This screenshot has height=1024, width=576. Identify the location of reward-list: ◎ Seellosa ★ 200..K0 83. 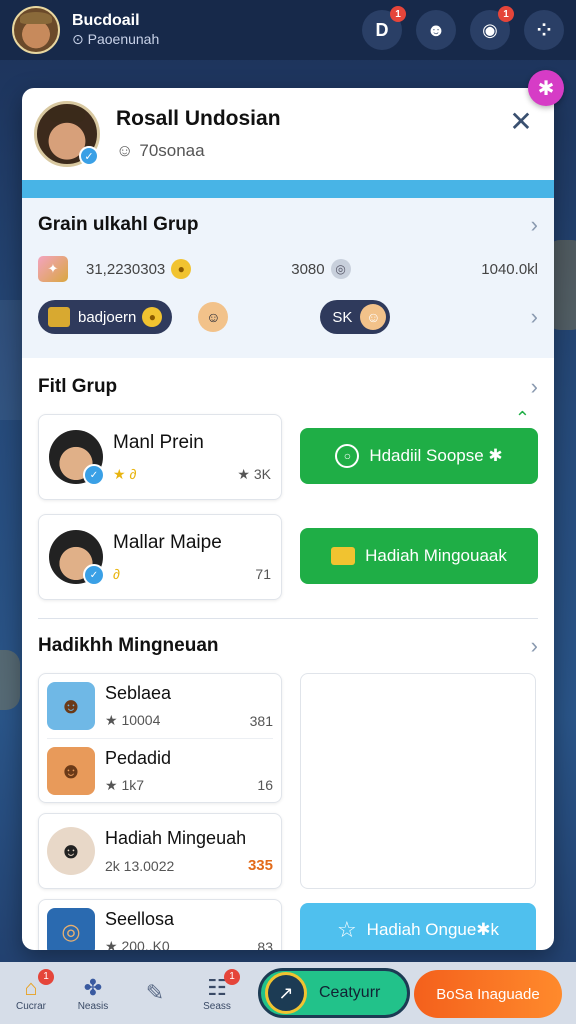
(160, 924).